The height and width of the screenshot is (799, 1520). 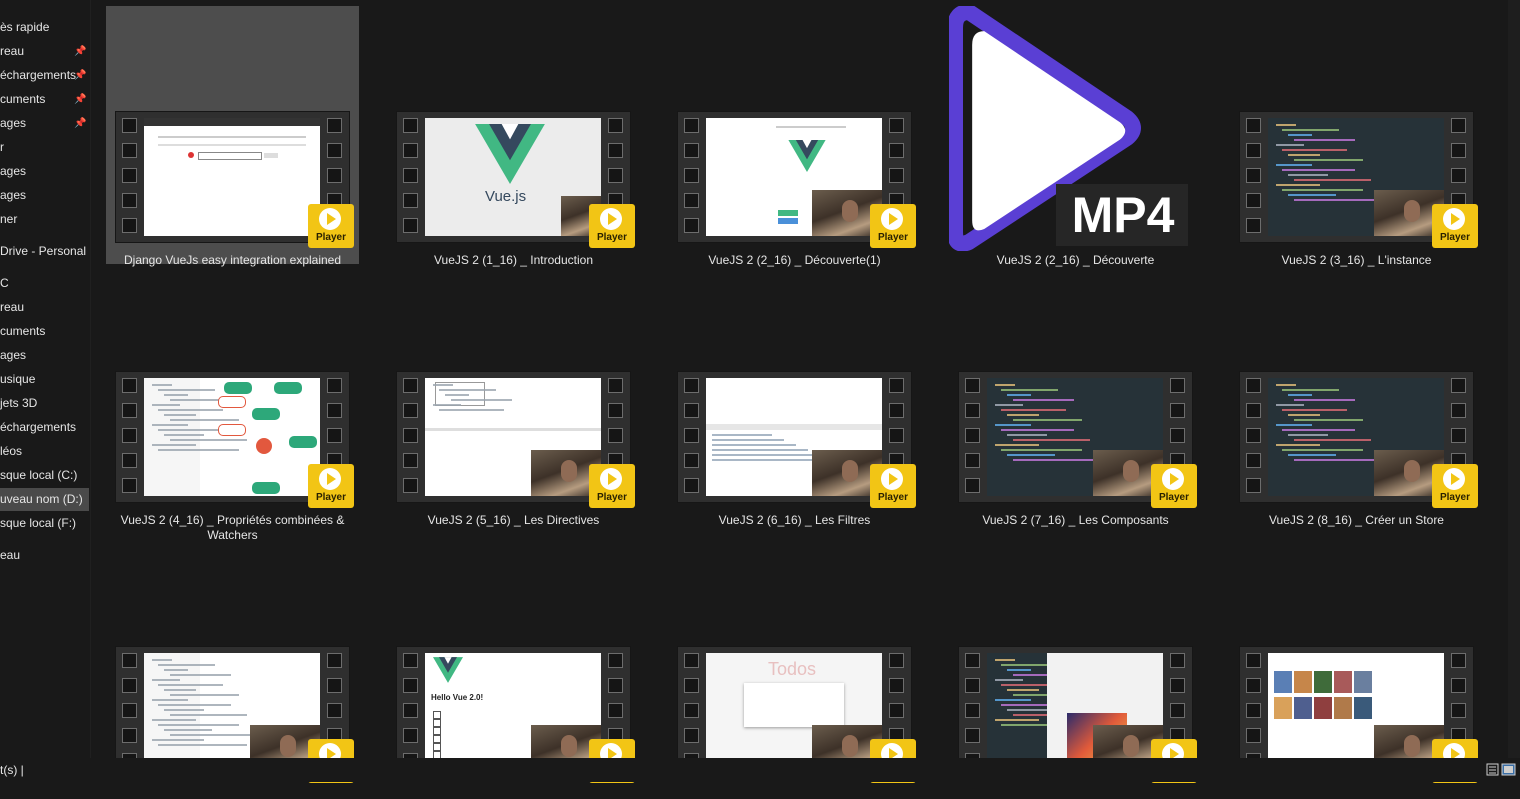 I want to click on file-tile: Player VueJS 2 (5_16) _ Les Directives, so click(x=513, y=396).